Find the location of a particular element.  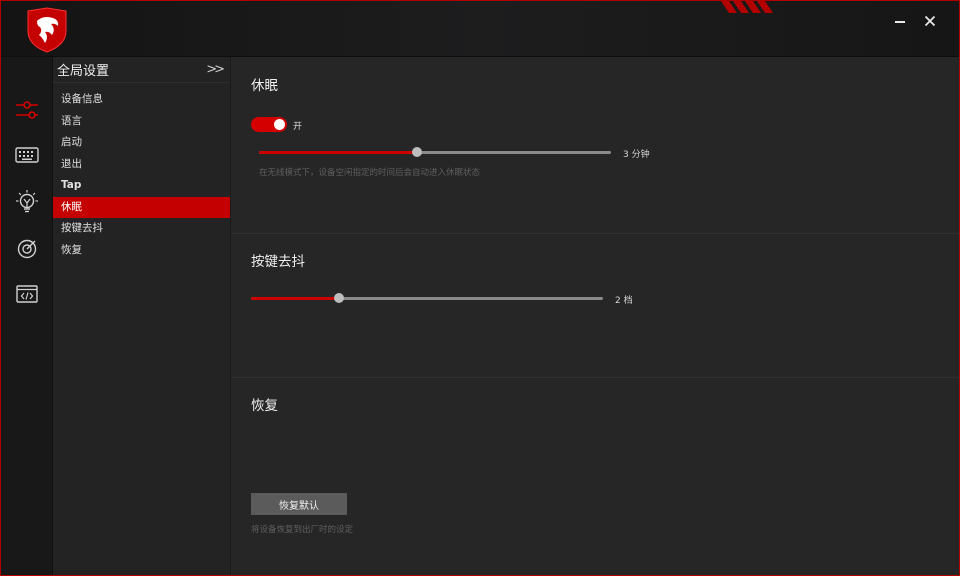

minimize-button is located at coordinates (900, 21).